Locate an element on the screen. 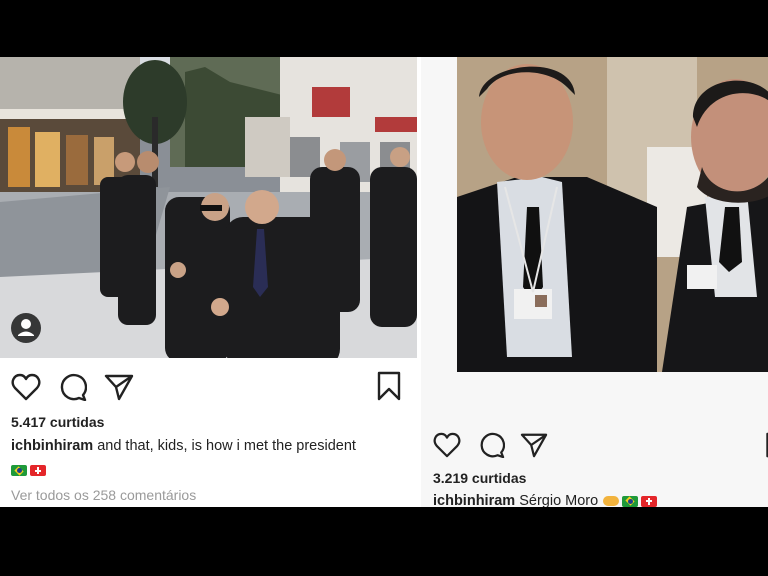 This screenshot has height=576, width=768. likes-count: 5.417 curtidas is located at coordinates (58, 422).